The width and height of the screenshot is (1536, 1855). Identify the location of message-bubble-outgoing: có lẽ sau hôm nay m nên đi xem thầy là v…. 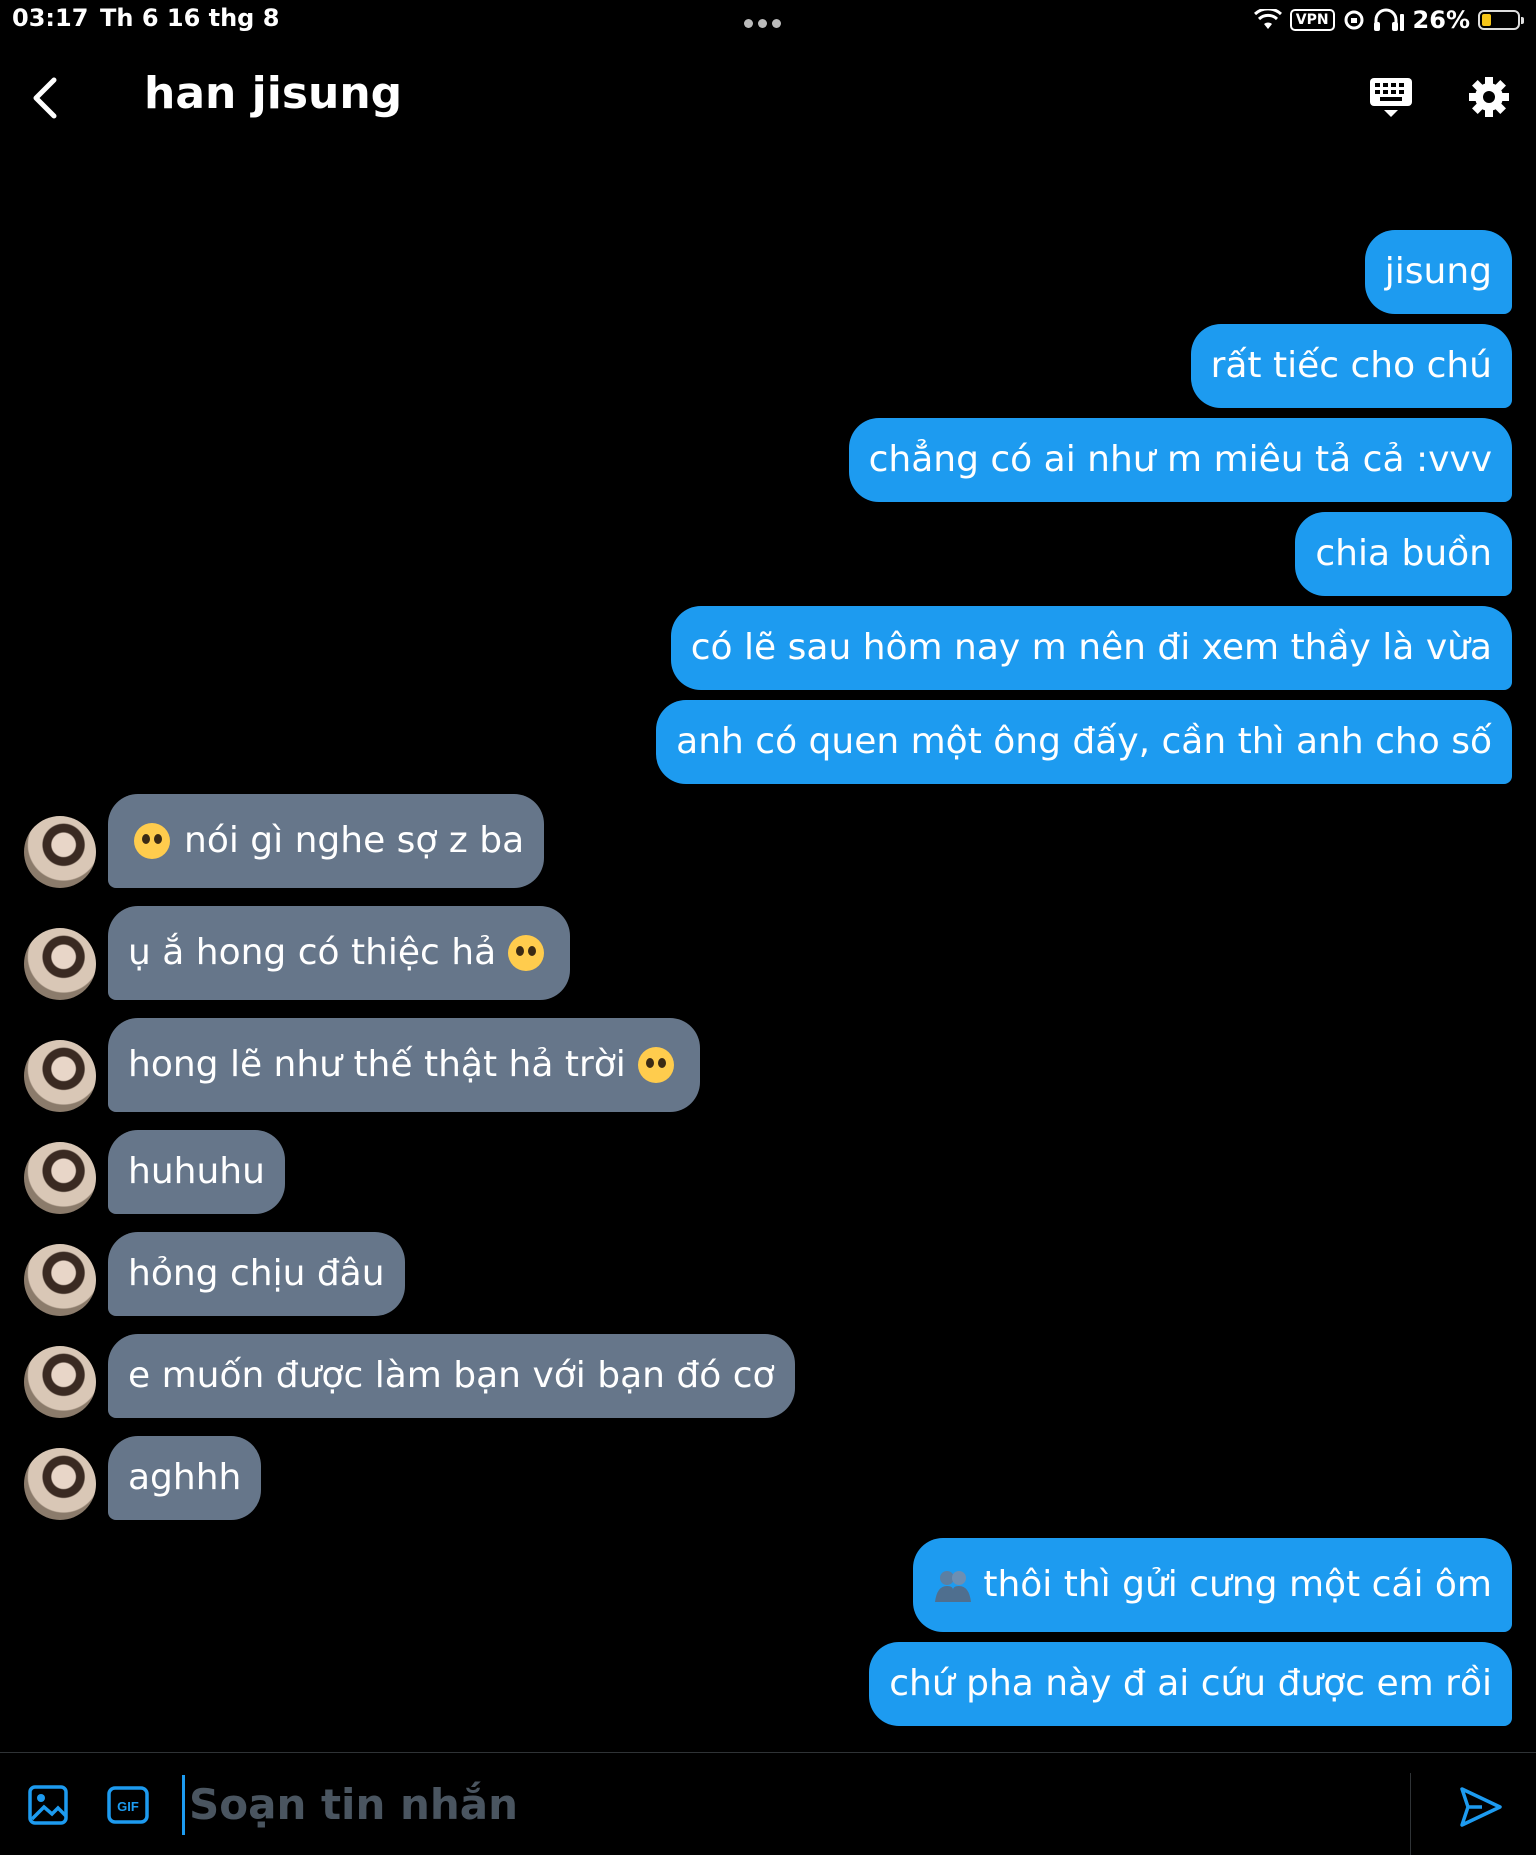
(1091, 648).